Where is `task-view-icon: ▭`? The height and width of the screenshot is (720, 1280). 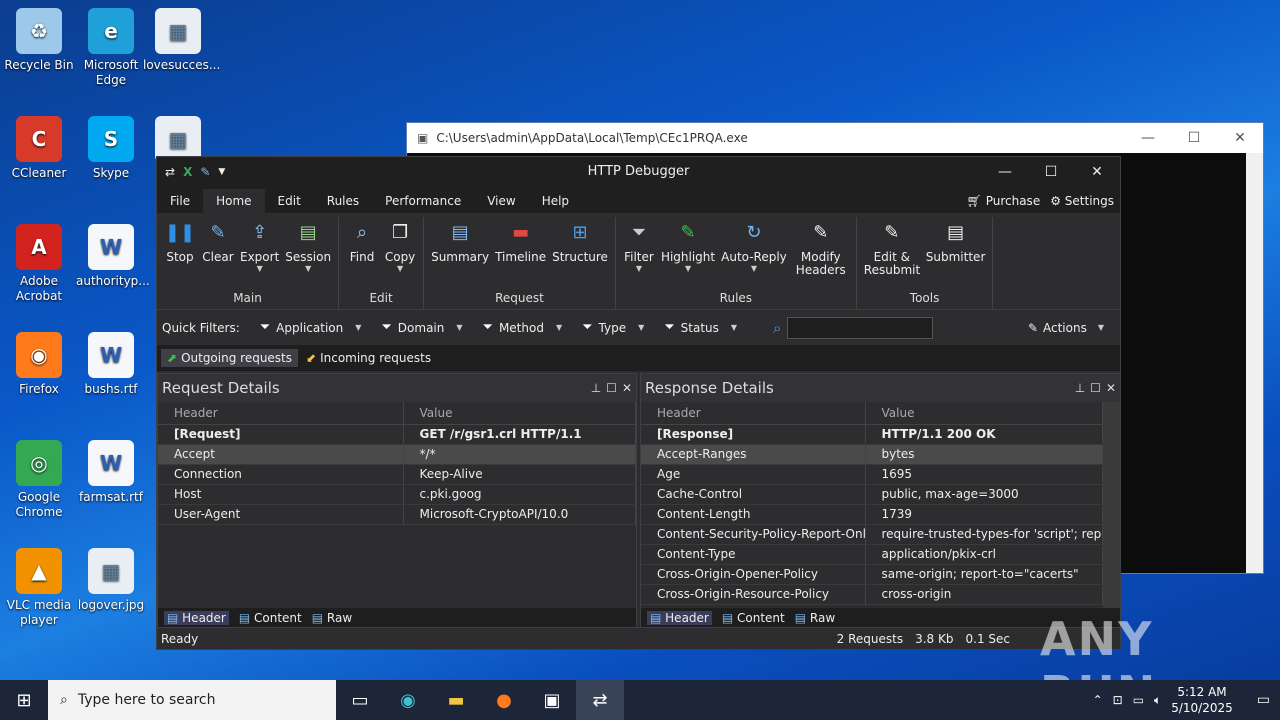
task-view-icon: ▭ is located at coordinates (360, 700).